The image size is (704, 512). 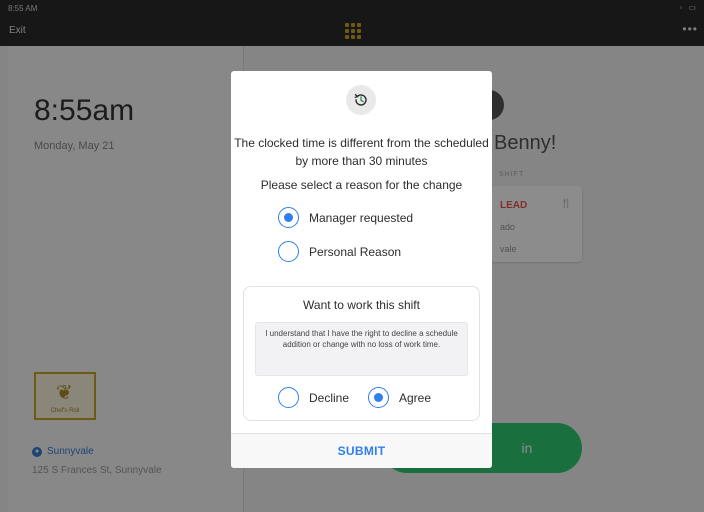 What do you see at coordinates (361, 185) in the screenshot?
I see `reason-prompt: Please select a reason for the change` at bounding box center [361, 185].